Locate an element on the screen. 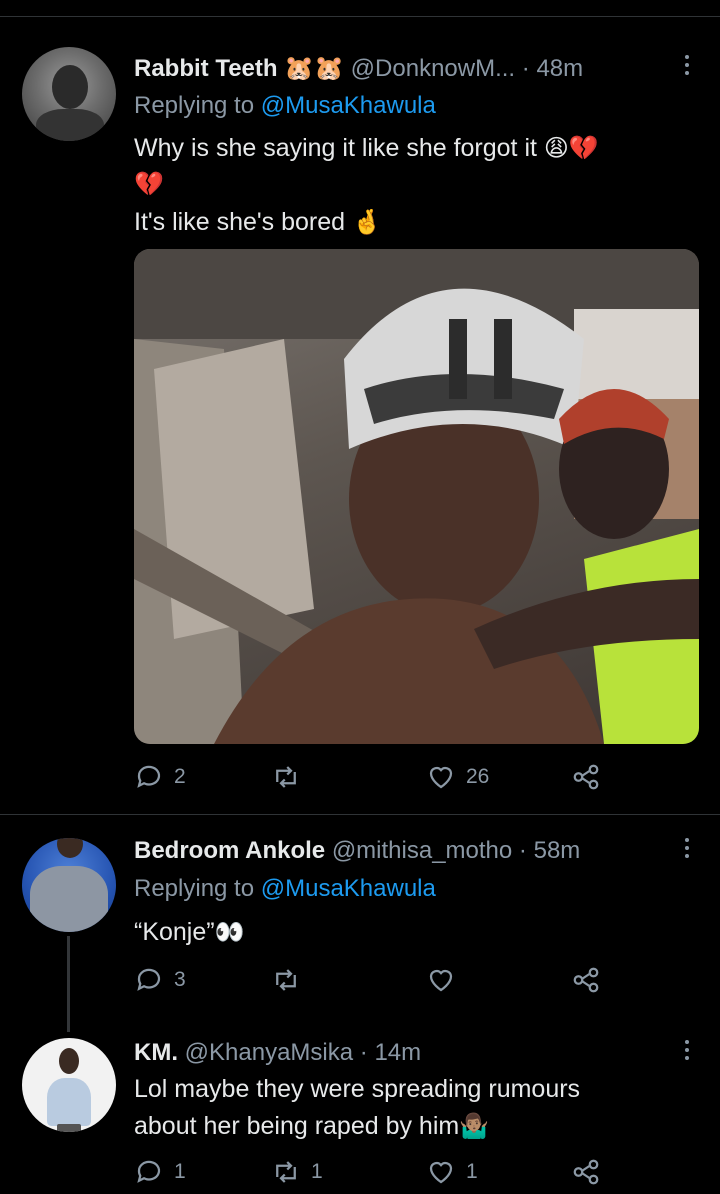 The height and width of the screenshot is (1194, 720). display-name: KM. is located at coordinates (156, 1052).